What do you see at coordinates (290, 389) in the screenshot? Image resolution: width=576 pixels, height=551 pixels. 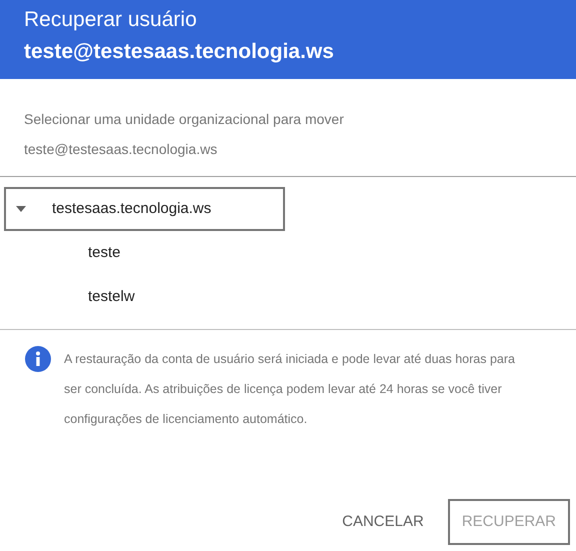 I see `notice-text: A restauração da conta de usuário será iniciada e pode levar até duas horas para ser concluída. As atribuições de licença podem levar até 24 horas se você tiver configurações de licenciamento automático.` at bounding box center [290, 389].